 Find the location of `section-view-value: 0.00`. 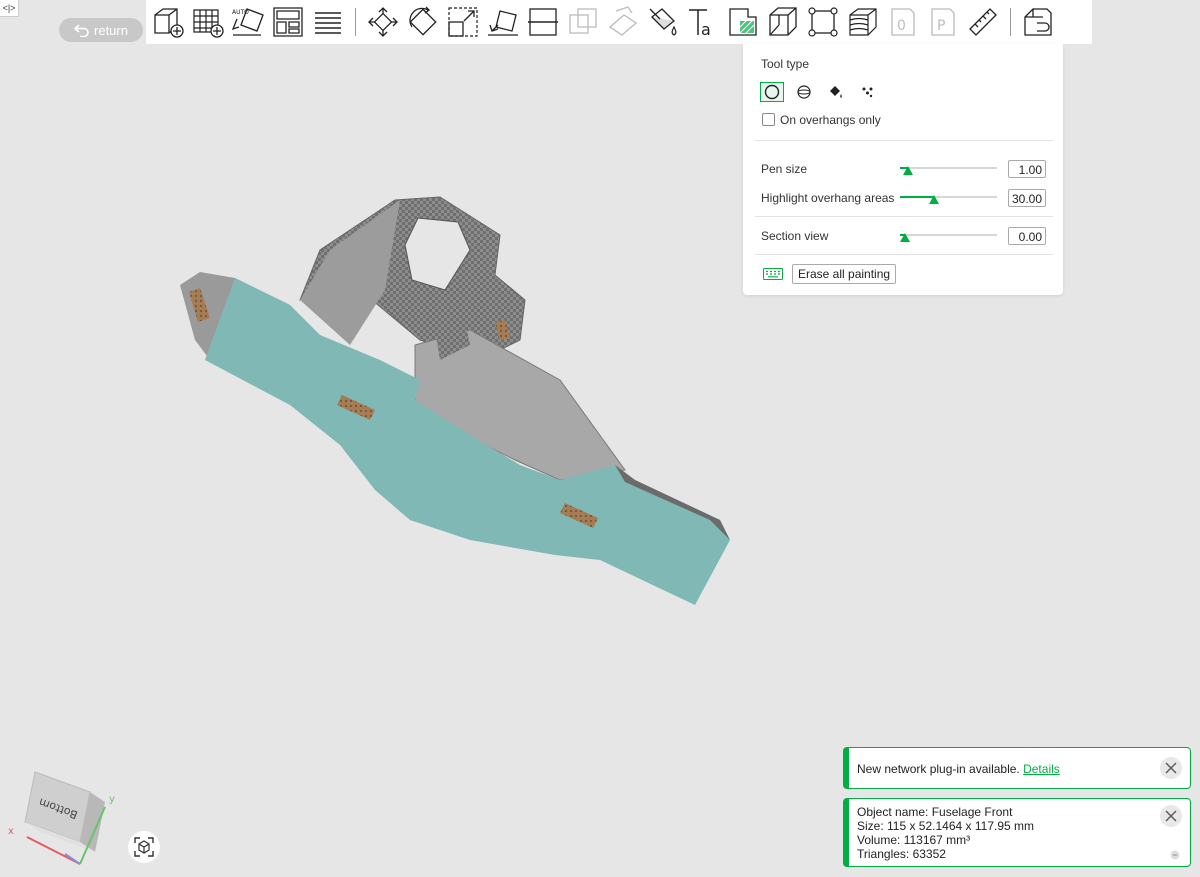

section-view-value: 0.00 is located at coordinates (1027, 236).